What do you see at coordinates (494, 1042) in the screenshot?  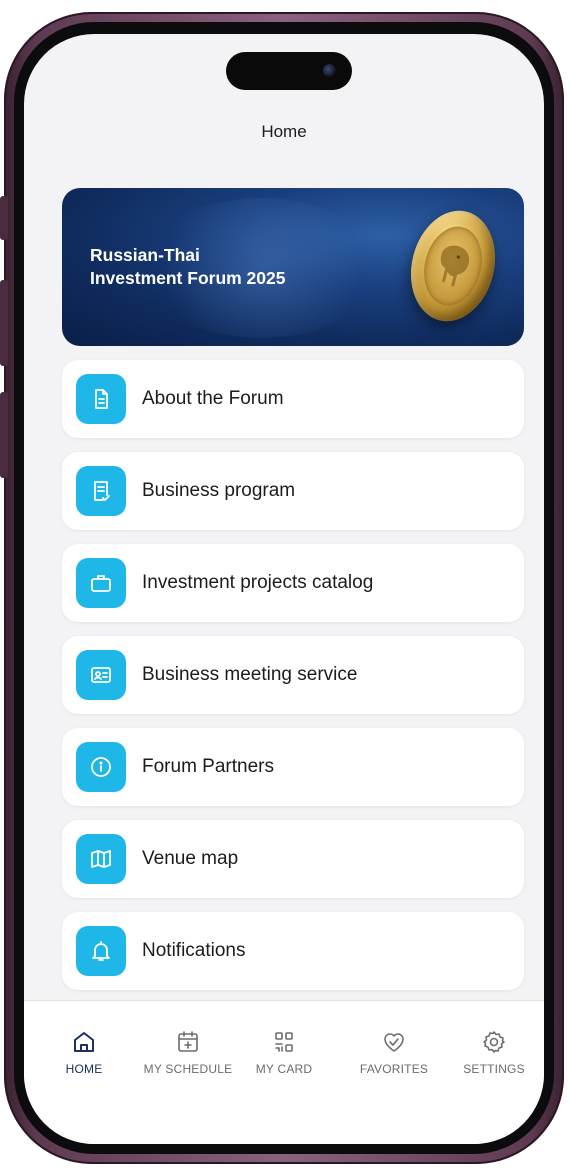 I see `gear-icon` at bounding box center [494, 1042].